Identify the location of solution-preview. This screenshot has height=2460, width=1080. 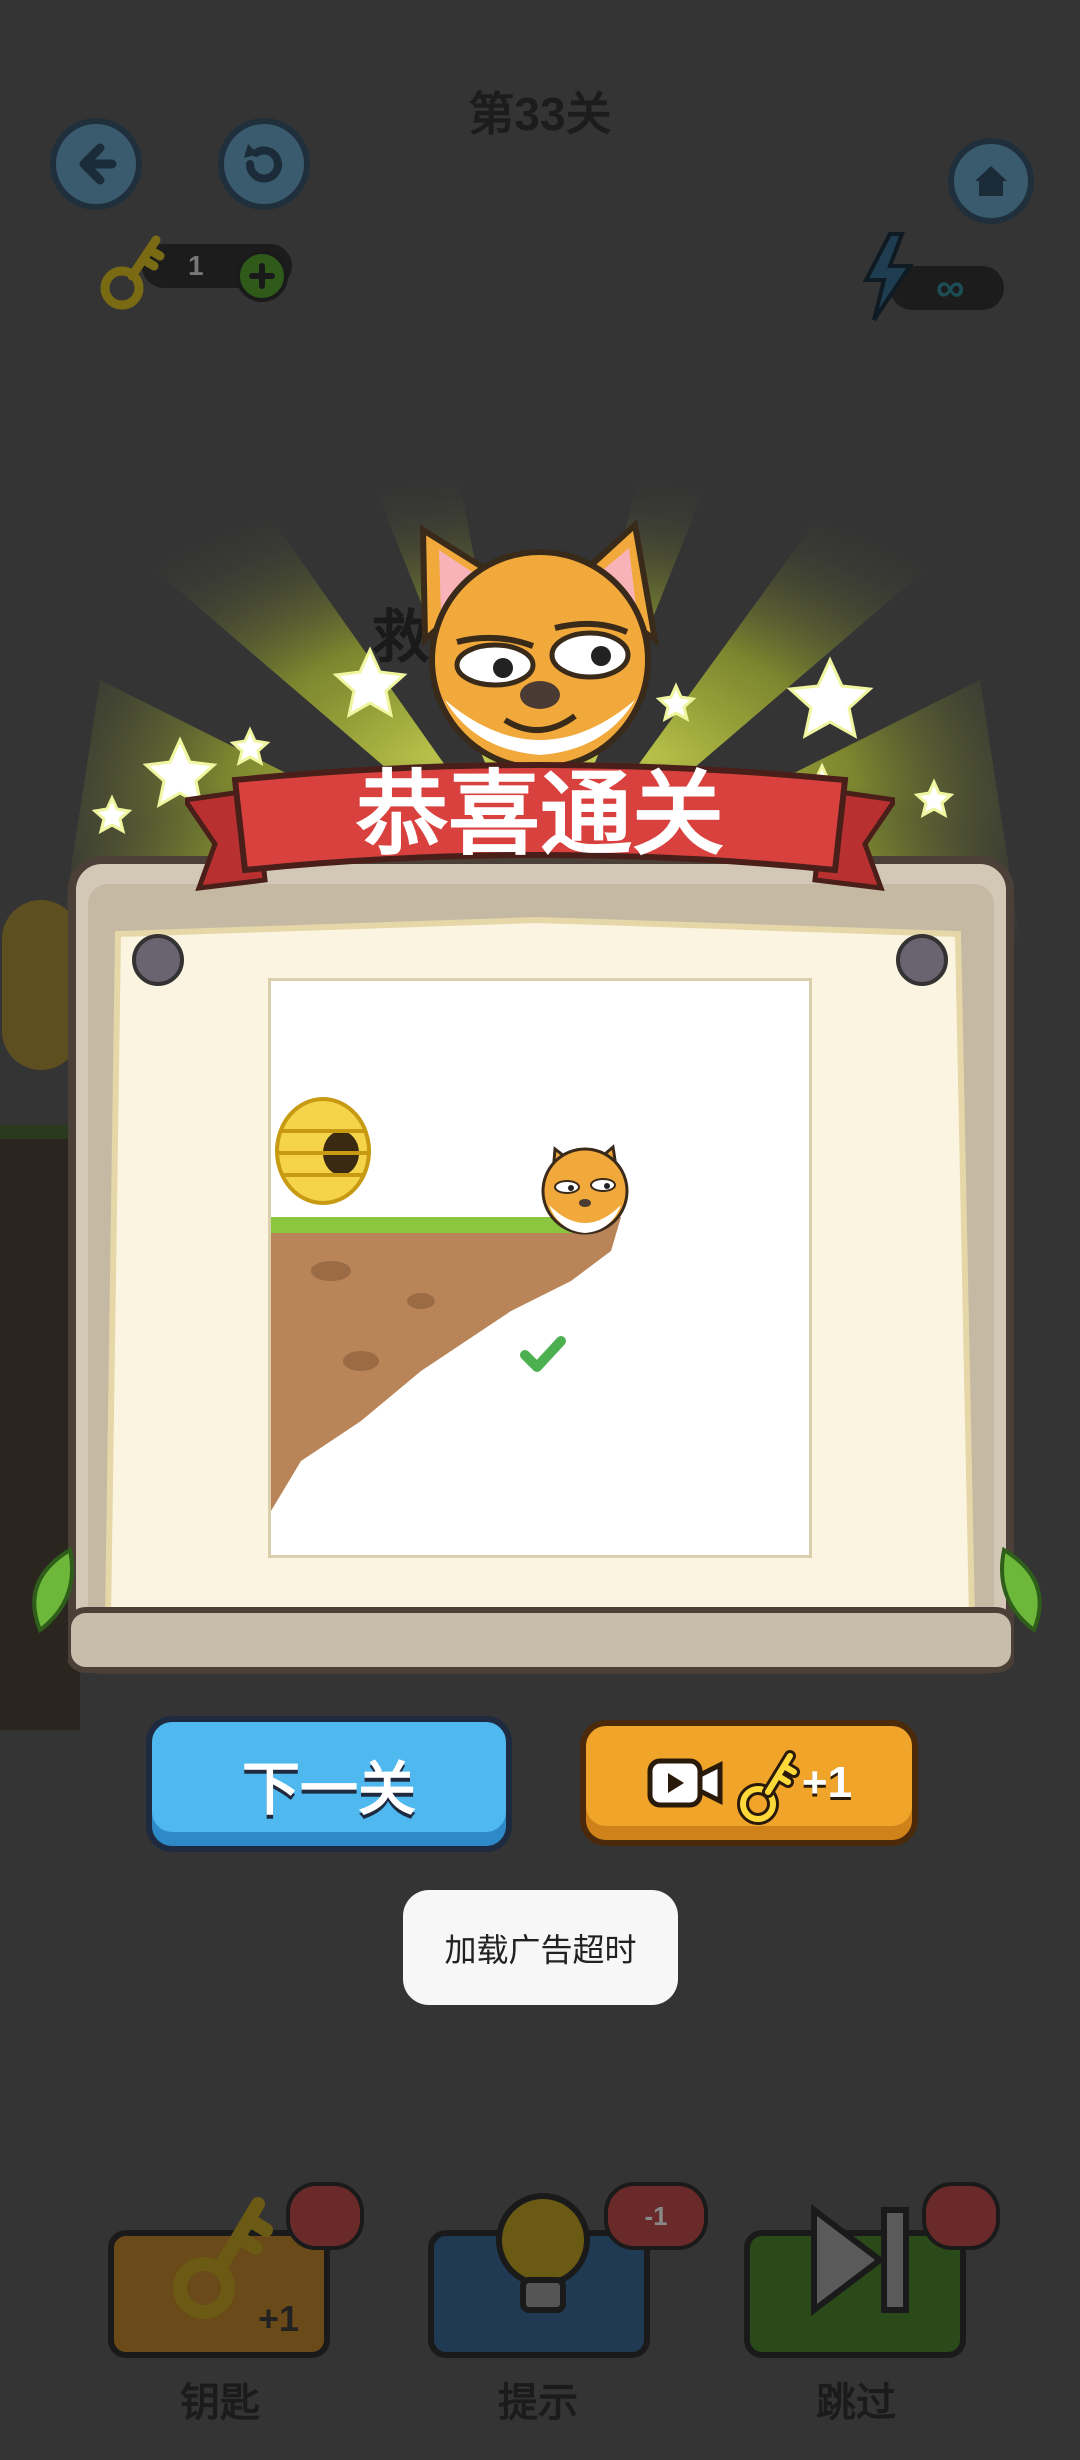
(540, 1268).